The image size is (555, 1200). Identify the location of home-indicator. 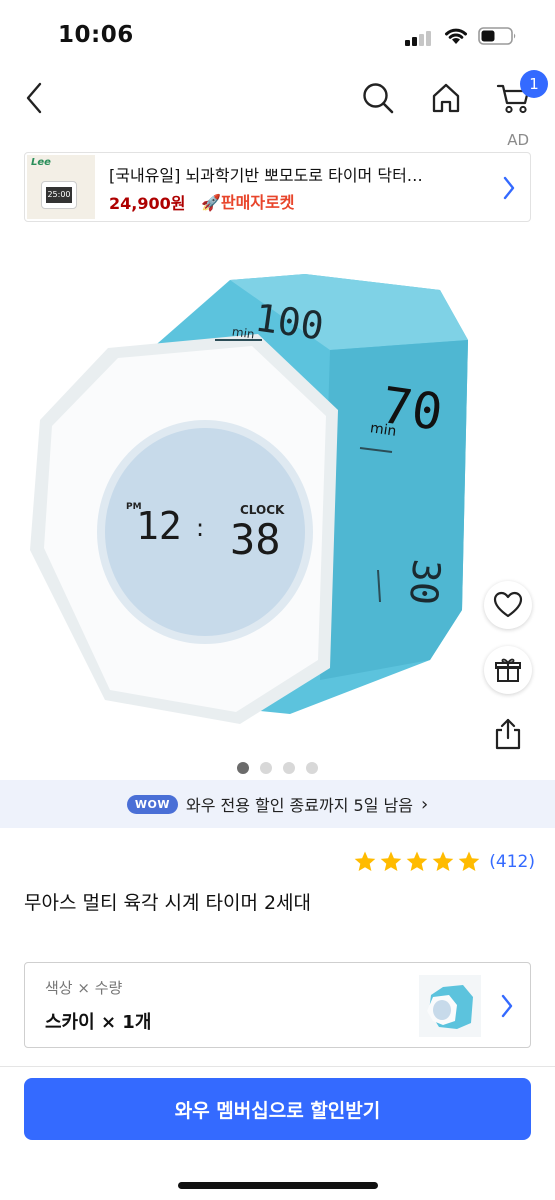
(278, 1185).